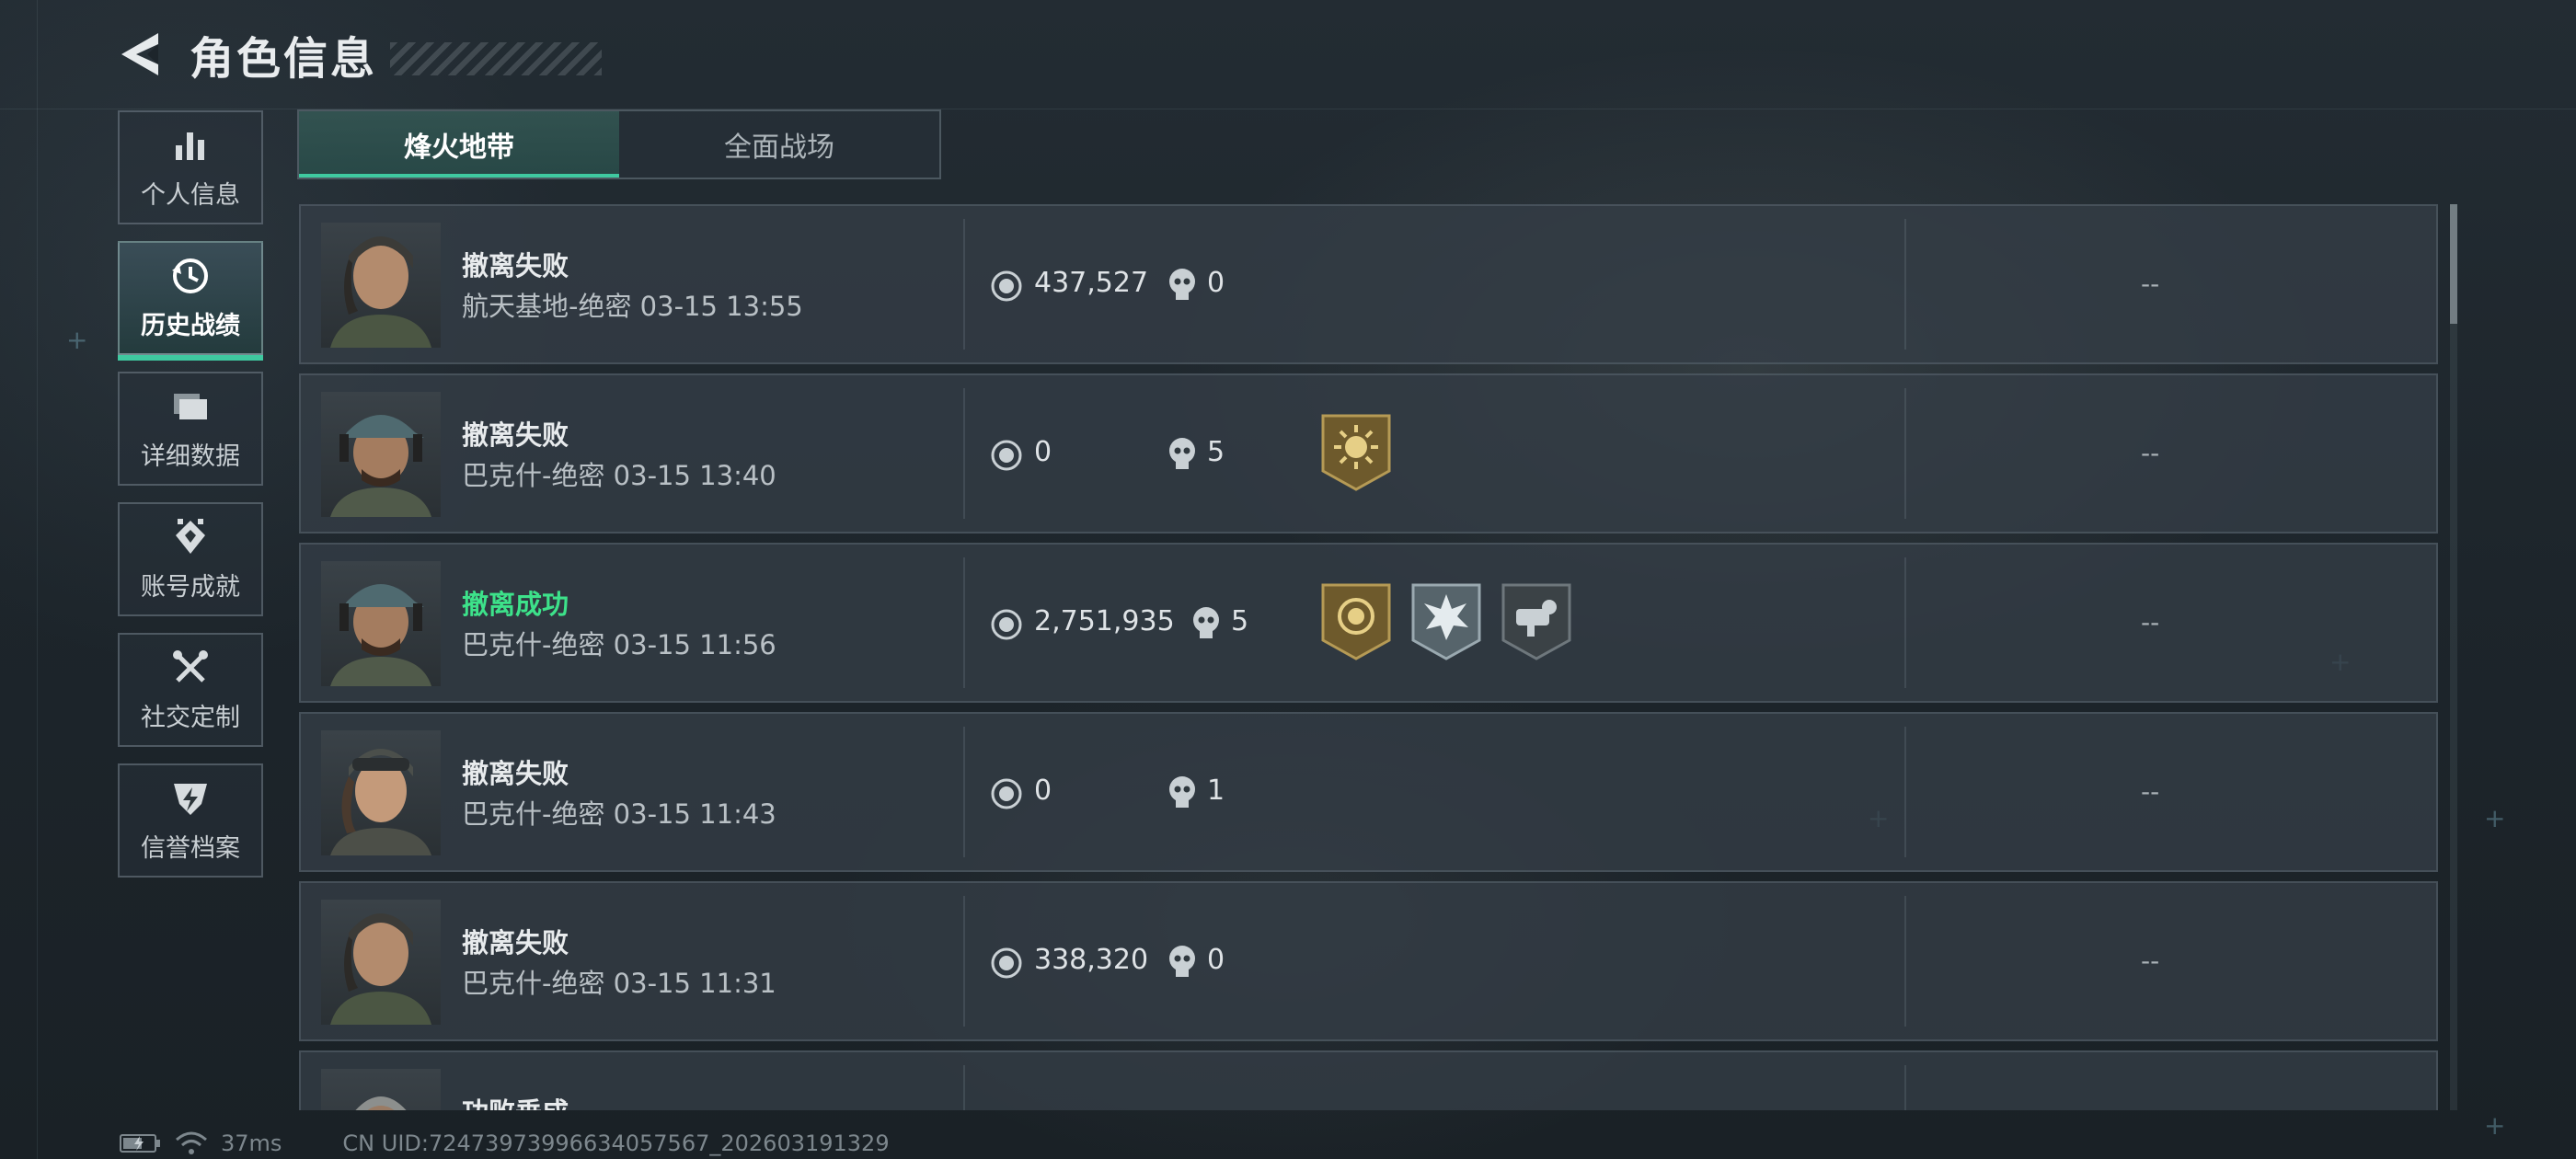  I want to click on extraction-status: 功败垂成, so click(515, 1100).